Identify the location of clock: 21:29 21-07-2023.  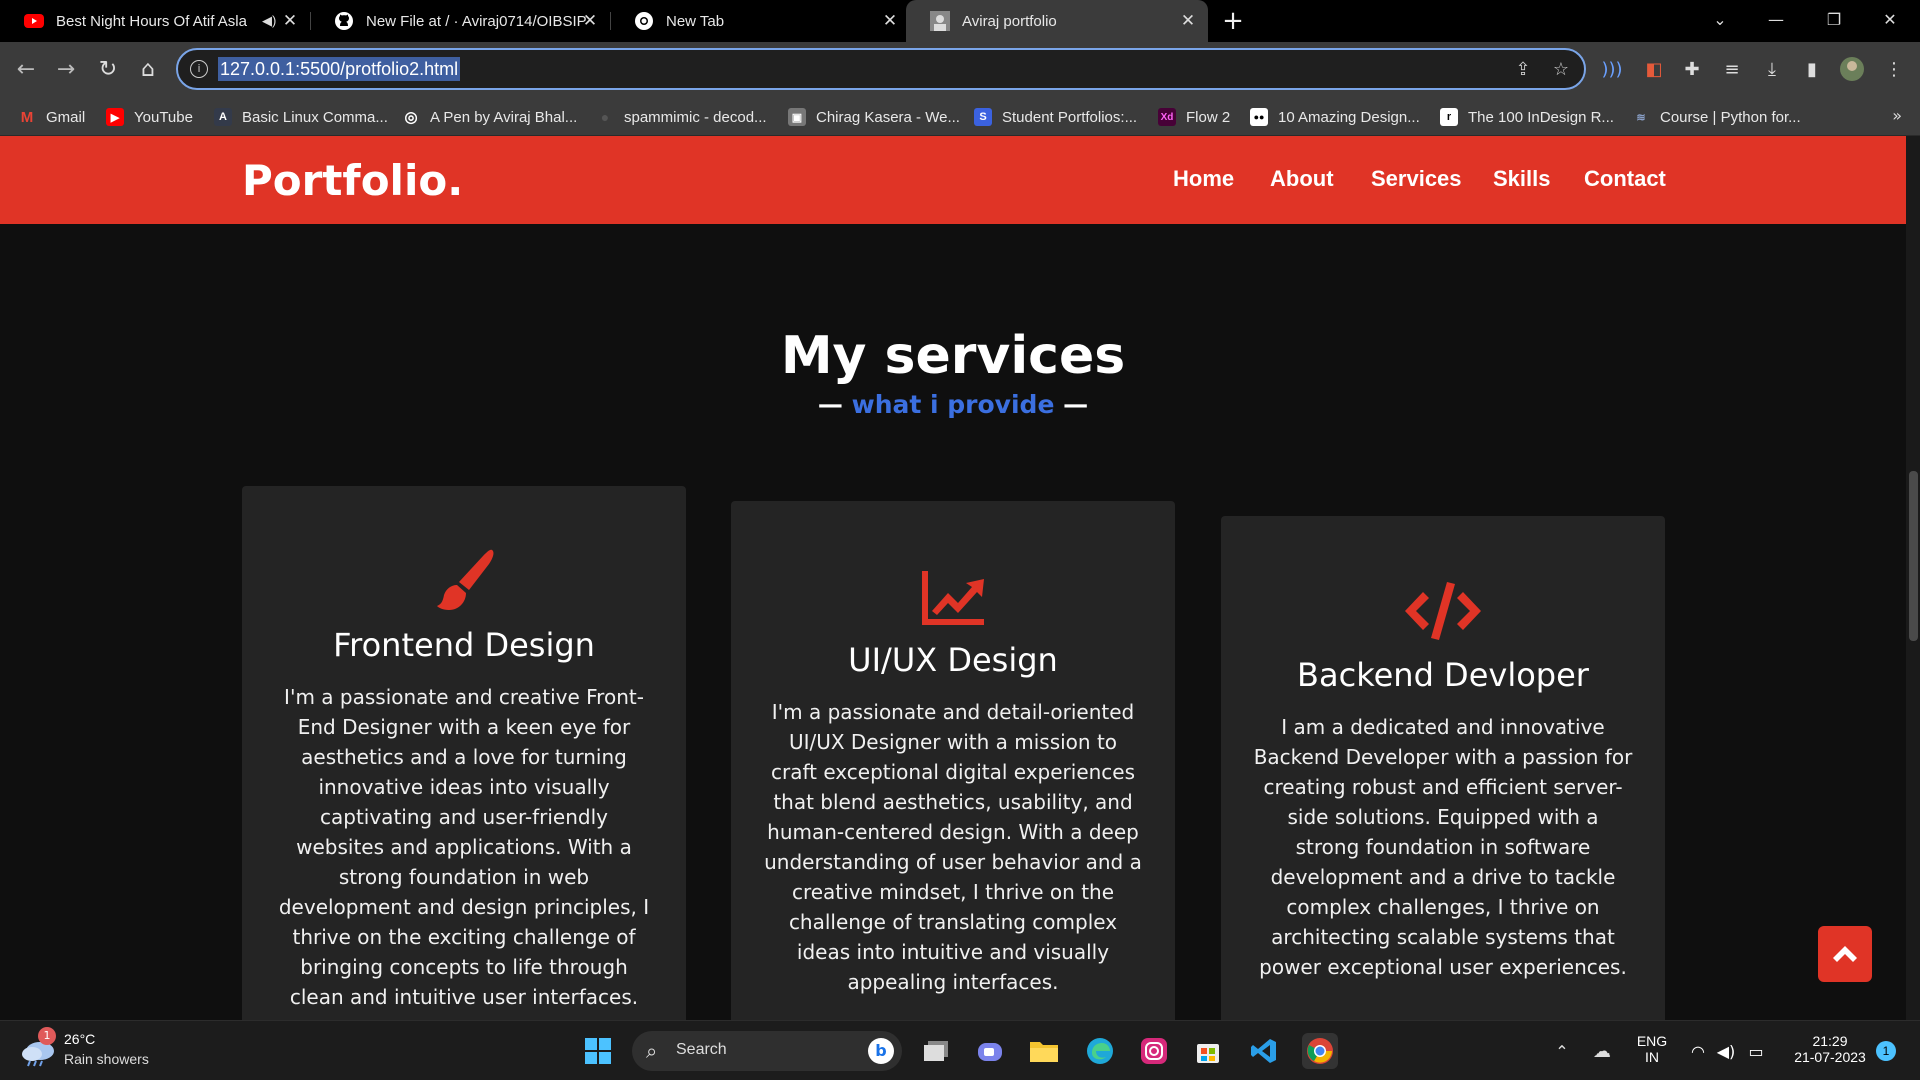
(1830, 1049).